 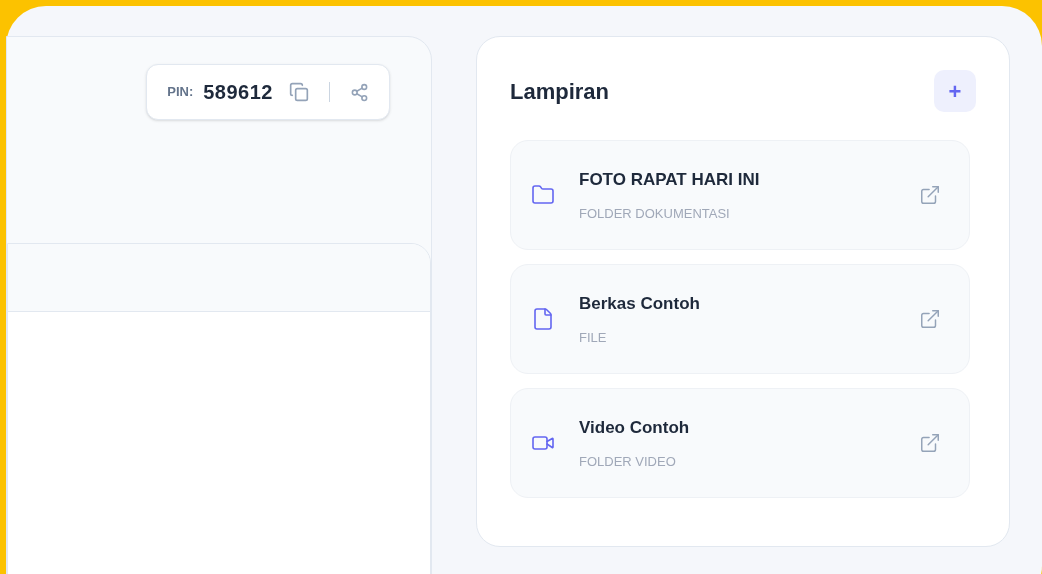 What do you see at coordinates (640, 303) in the screenshot?
I see `attachment-title: Berkas Contoh` at bounding box center [640, 303].